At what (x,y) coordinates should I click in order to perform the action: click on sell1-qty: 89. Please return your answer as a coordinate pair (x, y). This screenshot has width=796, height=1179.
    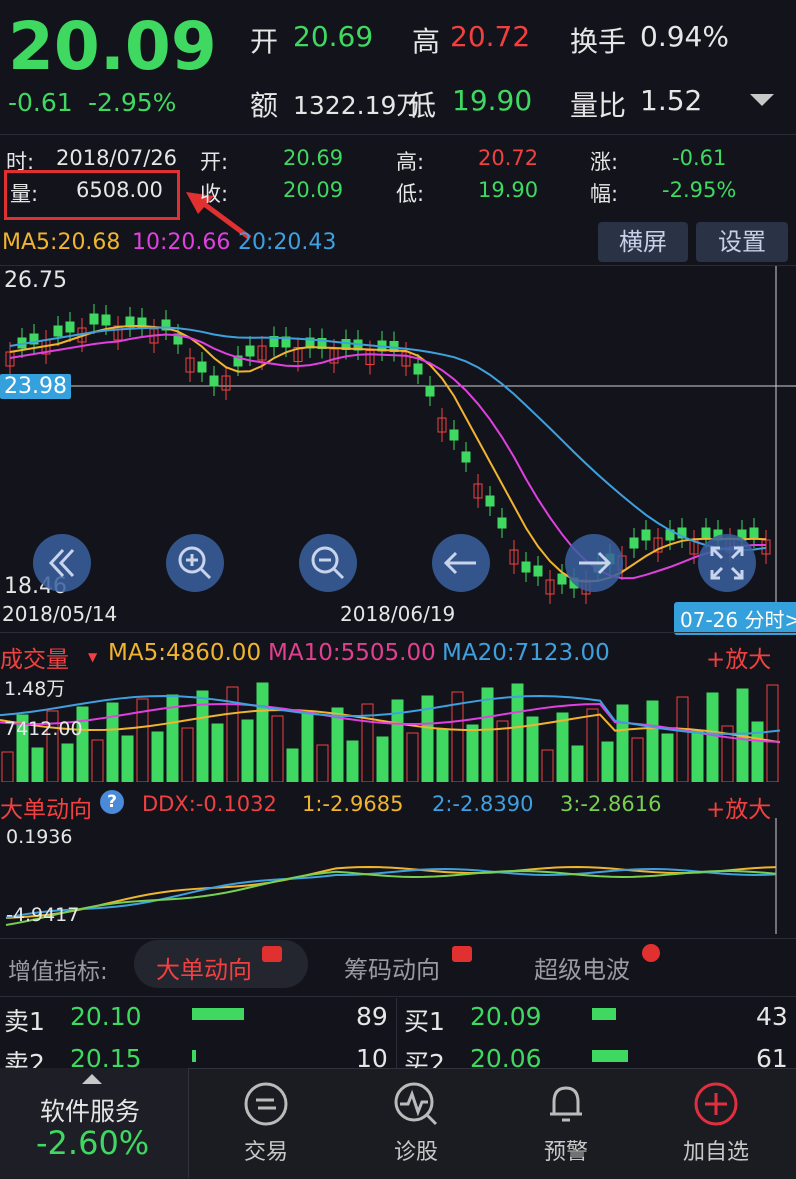
    Looking at the image, I should click on (372, 1016).